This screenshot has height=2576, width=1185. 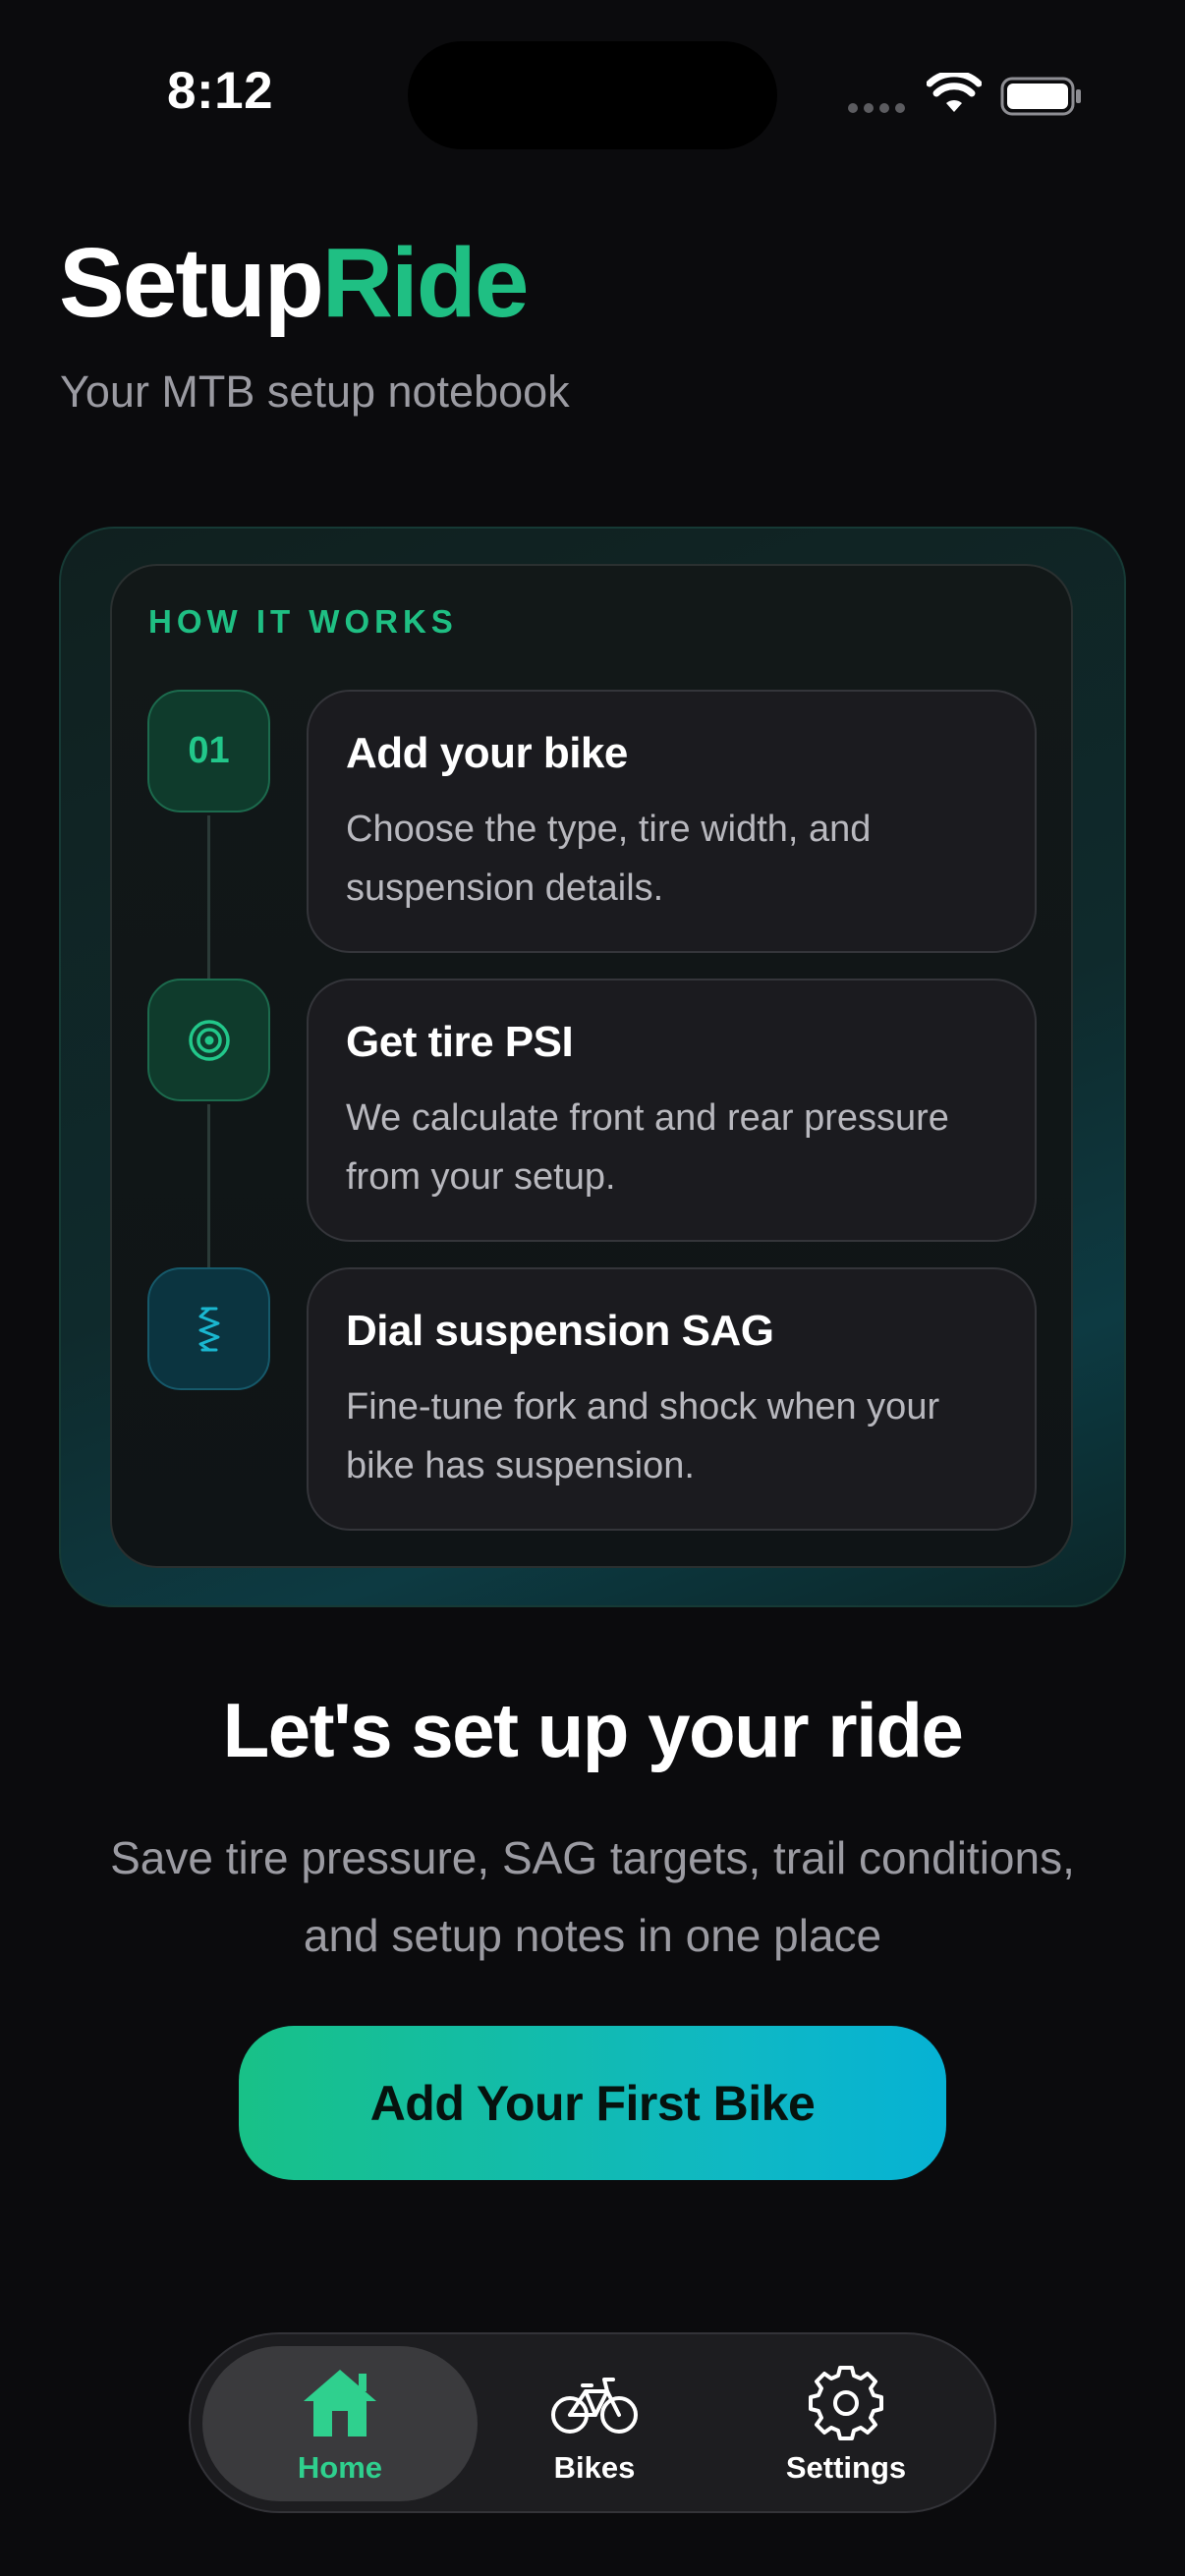 I want to click on step-3-badge, so click(x=209, y=1328).